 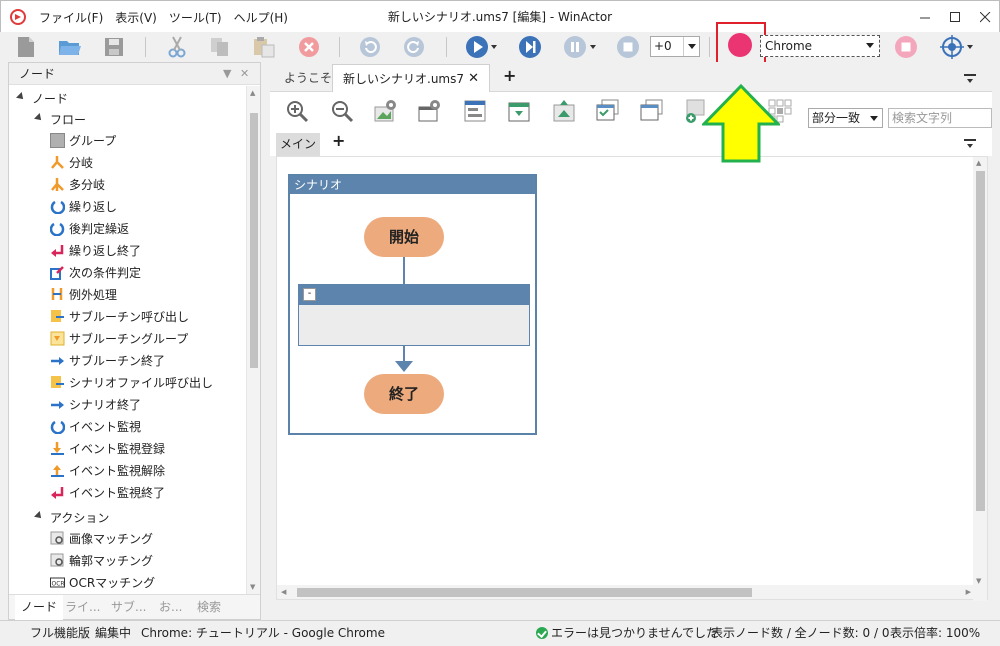 I want to click on tree-node-post-check-loop: 後判定繰返, so click(x=89, y=228).